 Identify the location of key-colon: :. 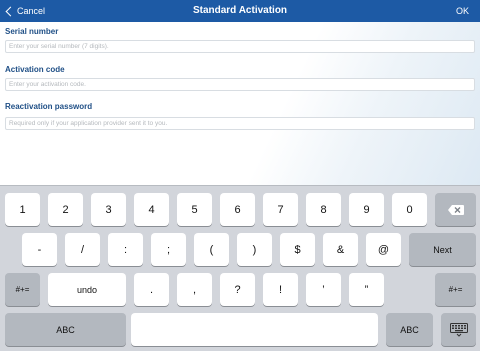
(125, 249).